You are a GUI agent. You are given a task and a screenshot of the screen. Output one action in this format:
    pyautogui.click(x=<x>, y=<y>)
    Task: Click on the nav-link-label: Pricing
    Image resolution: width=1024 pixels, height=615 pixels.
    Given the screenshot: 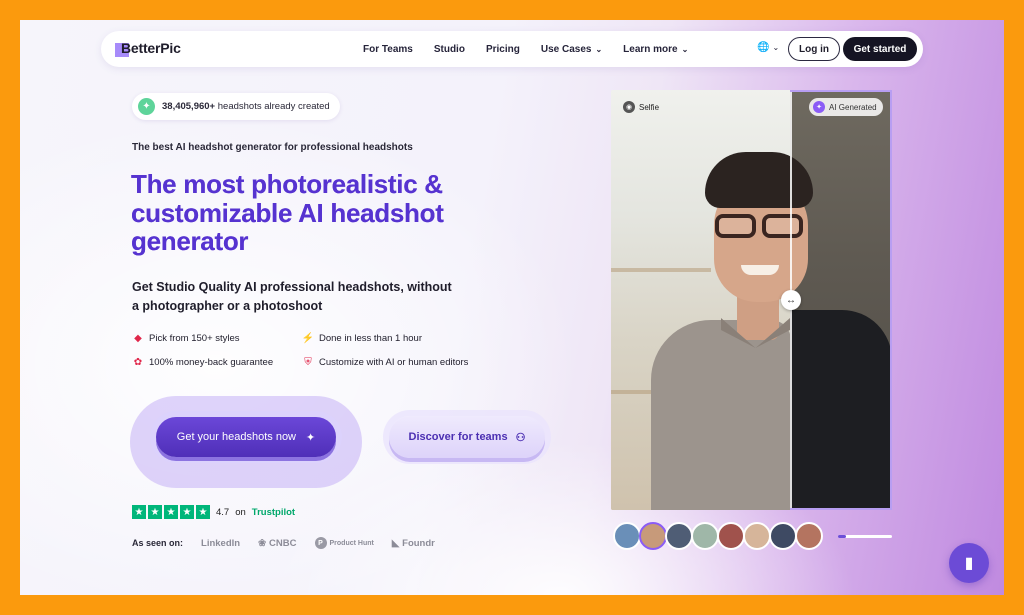 What is the action you would take?
    pyautogui.click(x=502, y=49)
    